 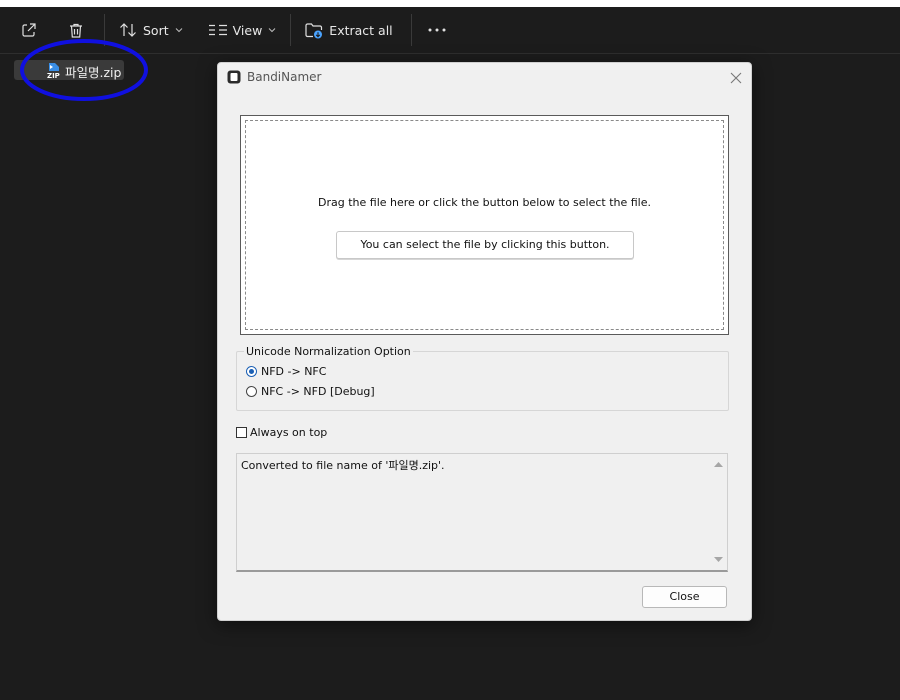 What do you see at coordinates (128, 30) in the screenshot?
I see `sort-icon` at bounding box center [128, 30].